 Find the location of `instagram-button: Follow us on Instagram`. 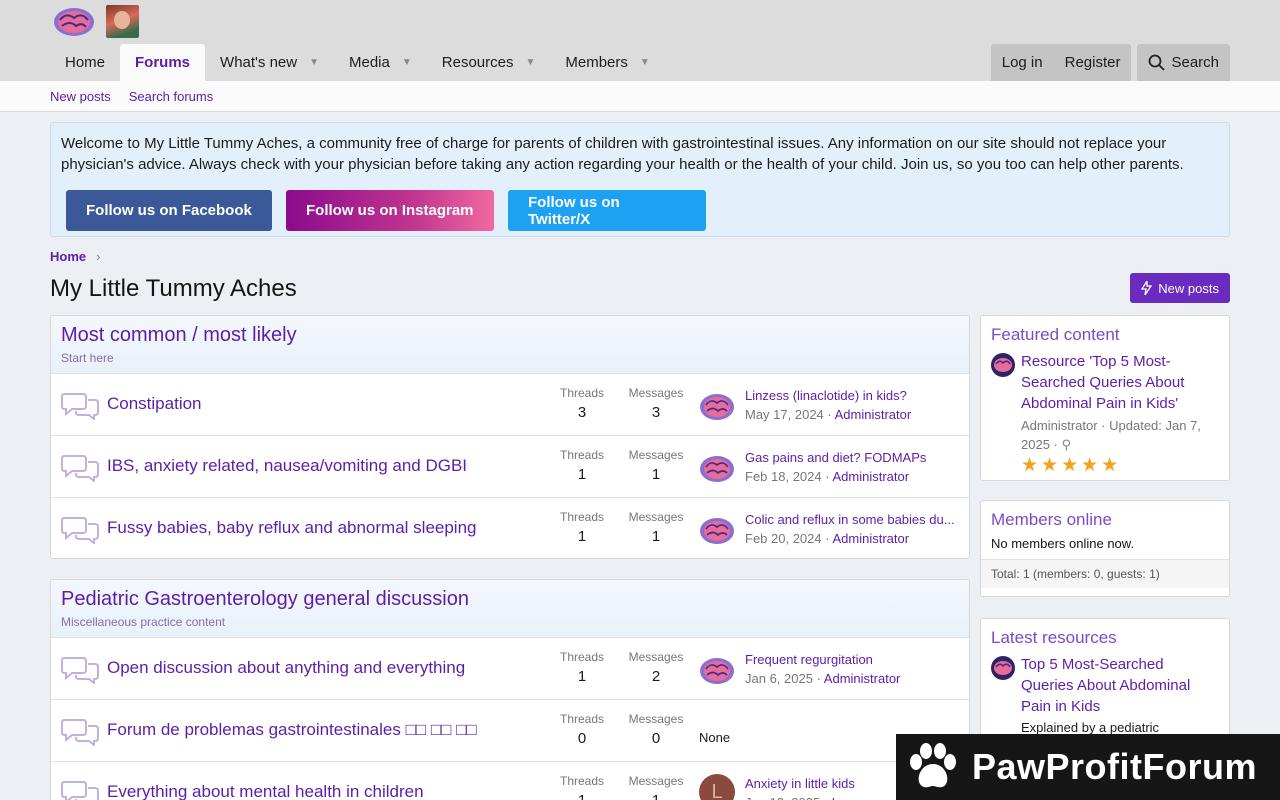

instagram-button: Follow us on Instagram is located at coordinates (390, 210).